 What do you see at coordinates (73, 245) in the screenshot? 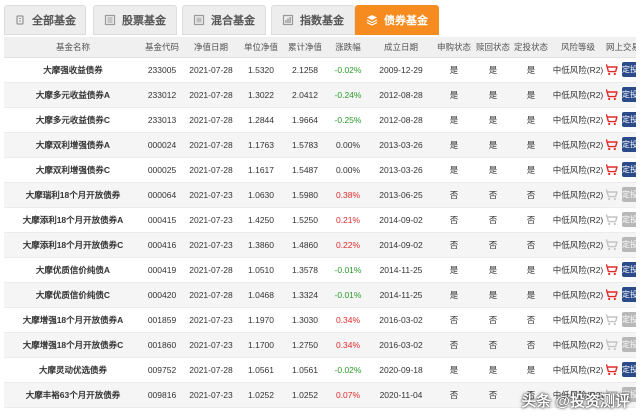
I see `fund-name-link: 大摩添利18个月开放债券C` at bounding box center [73, 245].